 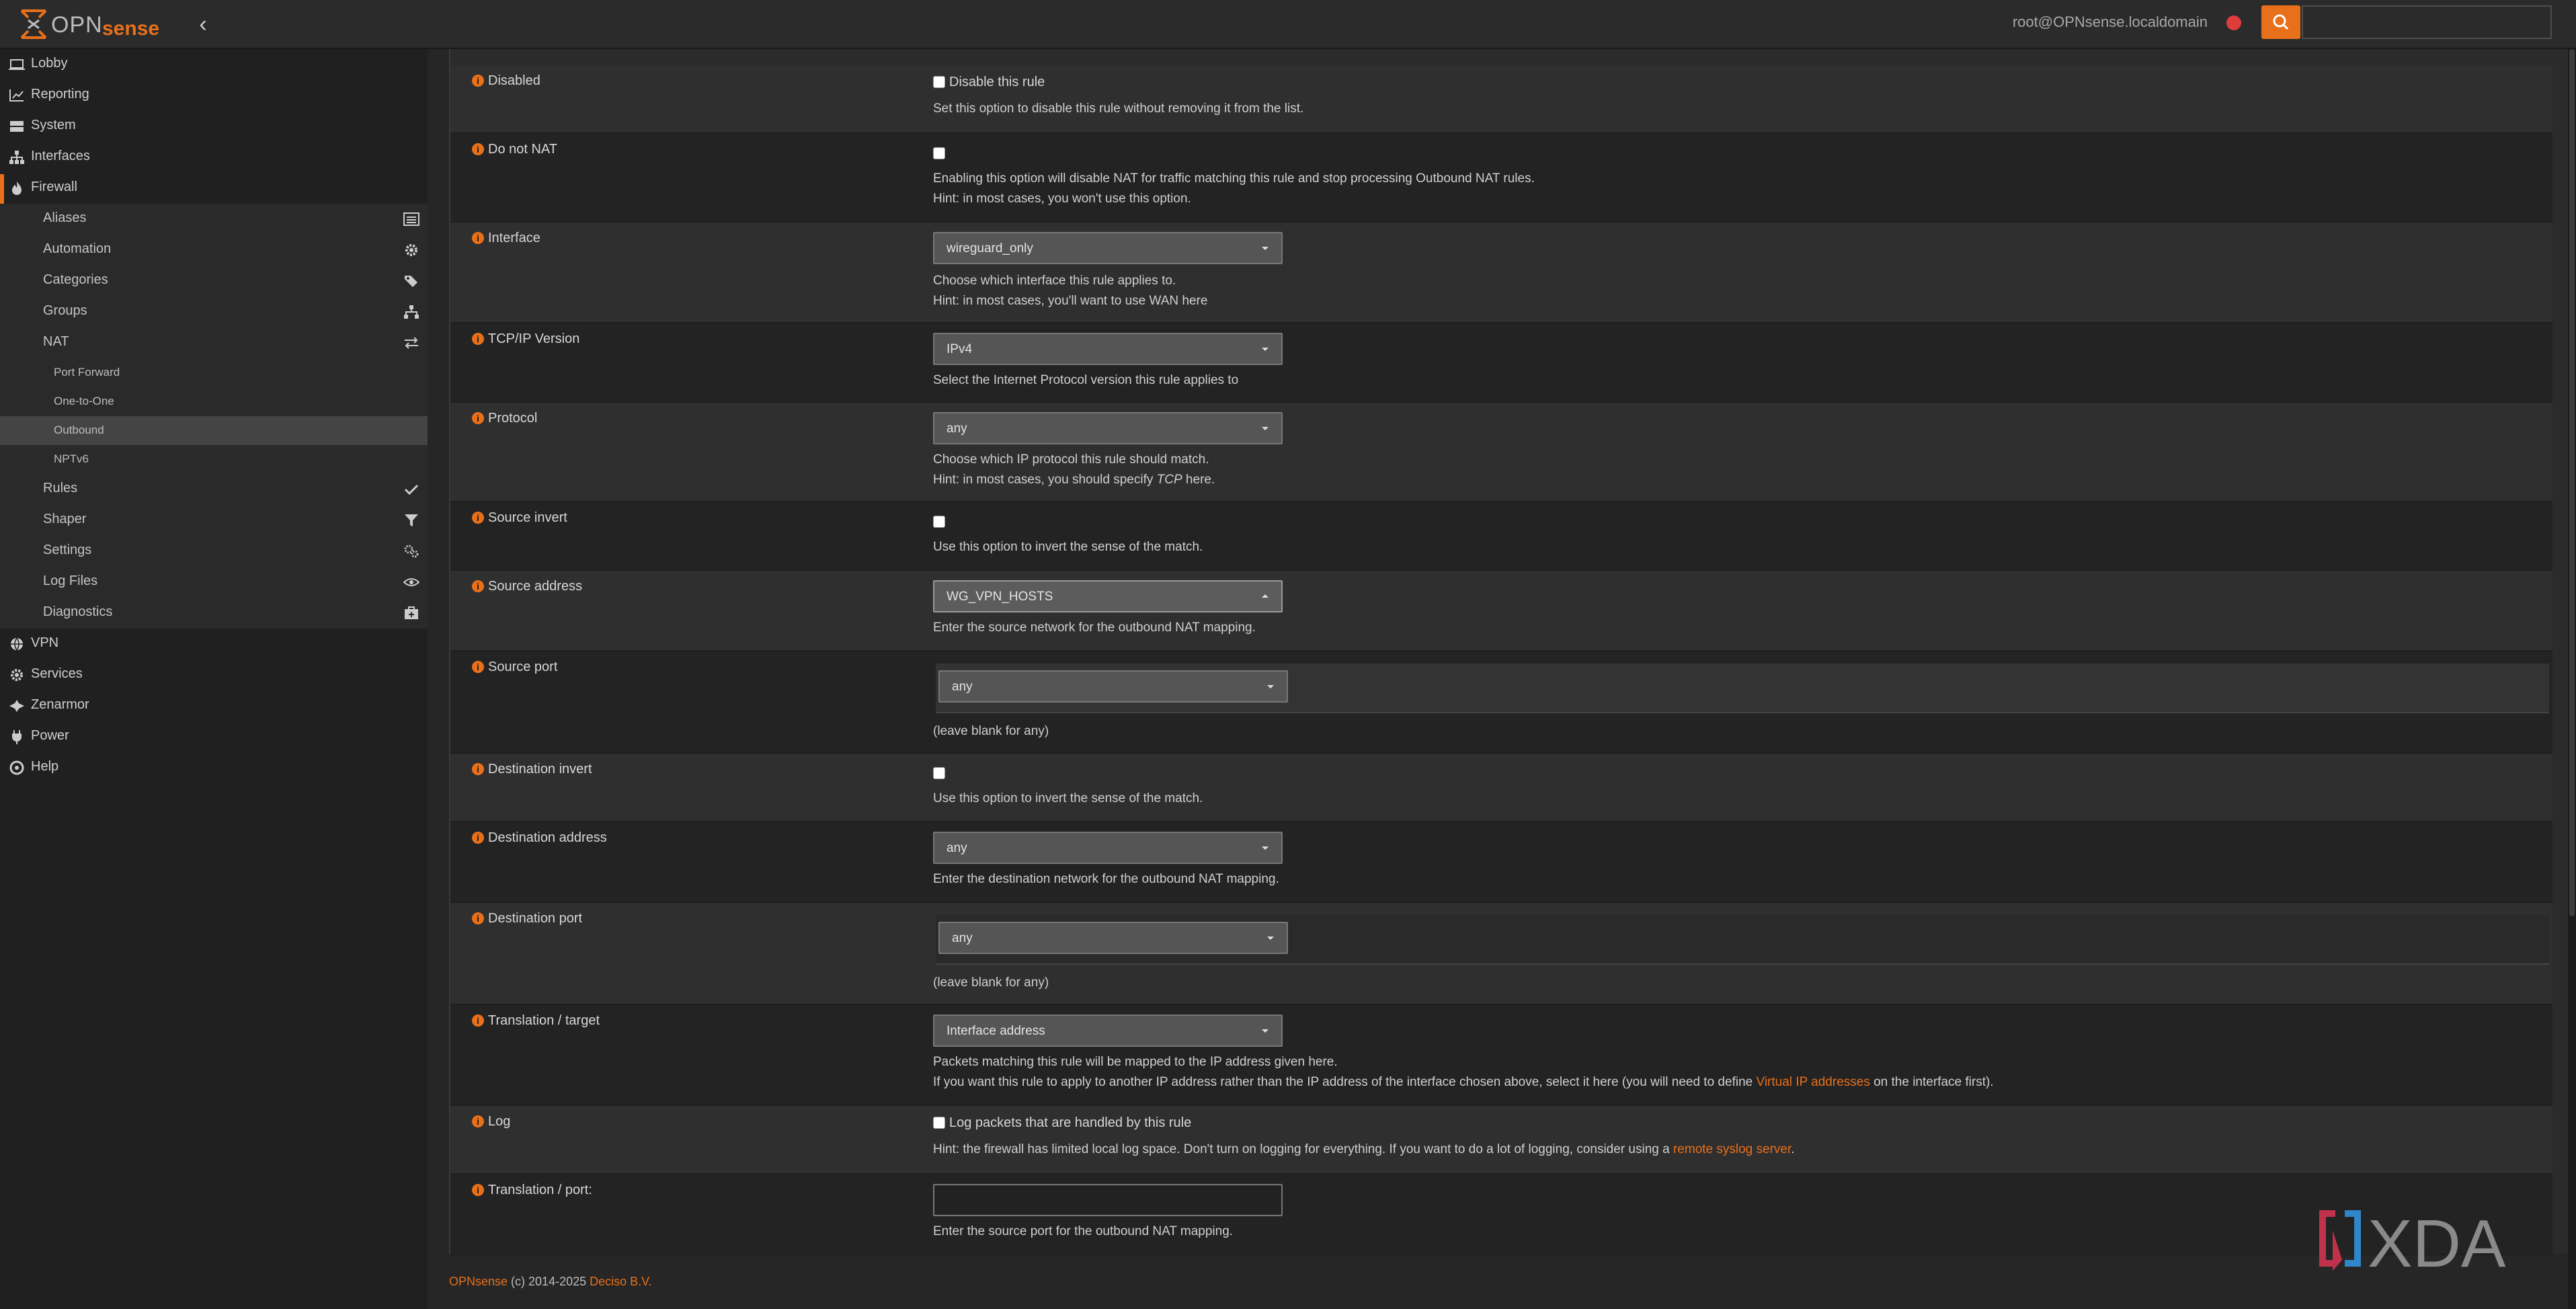 I want to click on destination-invert-checkbox, so click(x=939, y=773).